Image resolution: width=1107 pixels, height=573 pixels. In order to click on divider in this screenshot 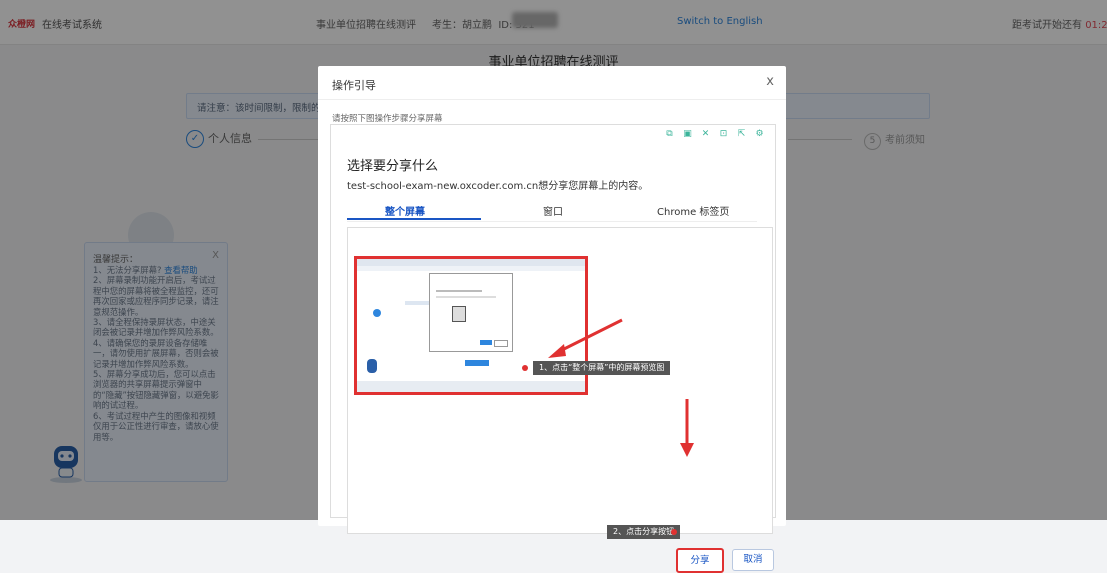, I will do `click(552, 99)`.